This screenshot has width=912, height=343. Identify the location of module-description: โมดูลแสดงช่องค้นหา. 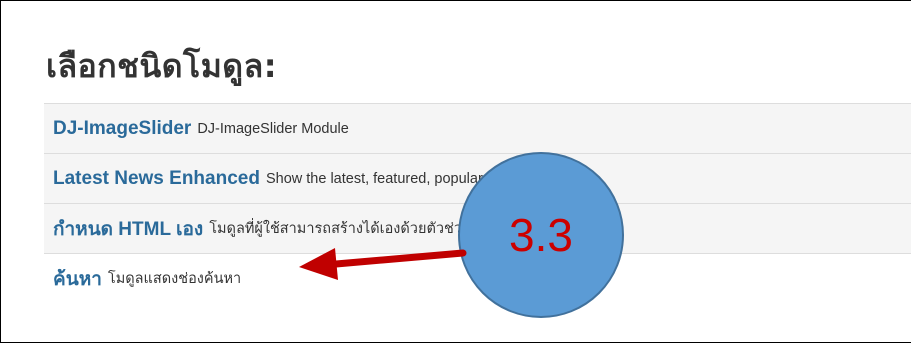
(174, 279).